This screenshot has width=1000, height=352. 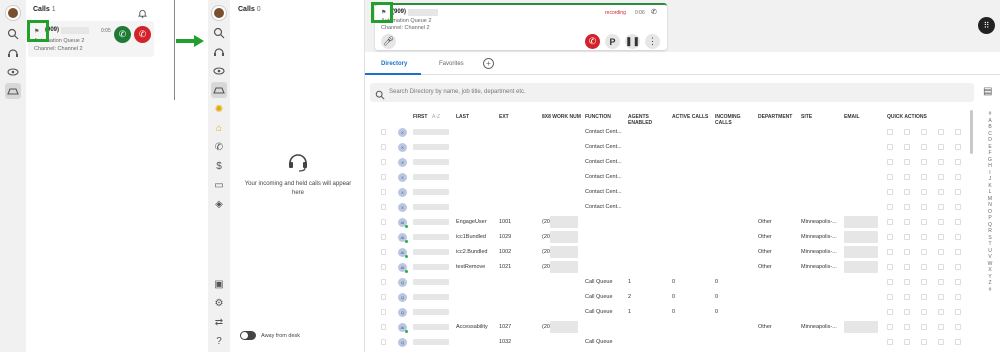 What do you see at coordinates (990, 238) in the screenshot?
I see `alphabet-letter: S` at bounding box center [990, 238].